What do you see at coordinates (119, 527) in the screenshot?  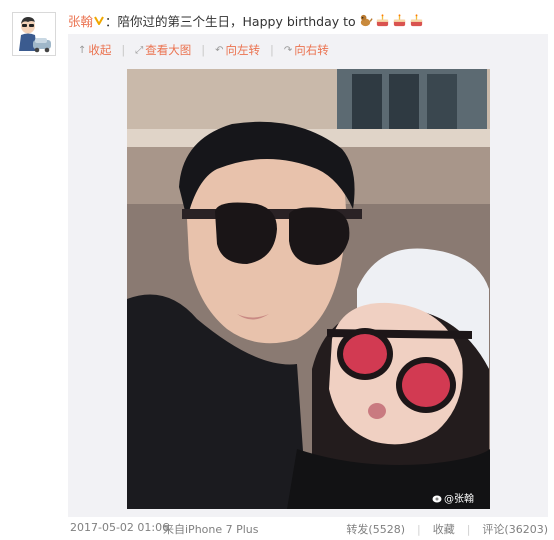 I see `post-timestamp: 2017-05-02 01:06` at bounding box center [119, 527].